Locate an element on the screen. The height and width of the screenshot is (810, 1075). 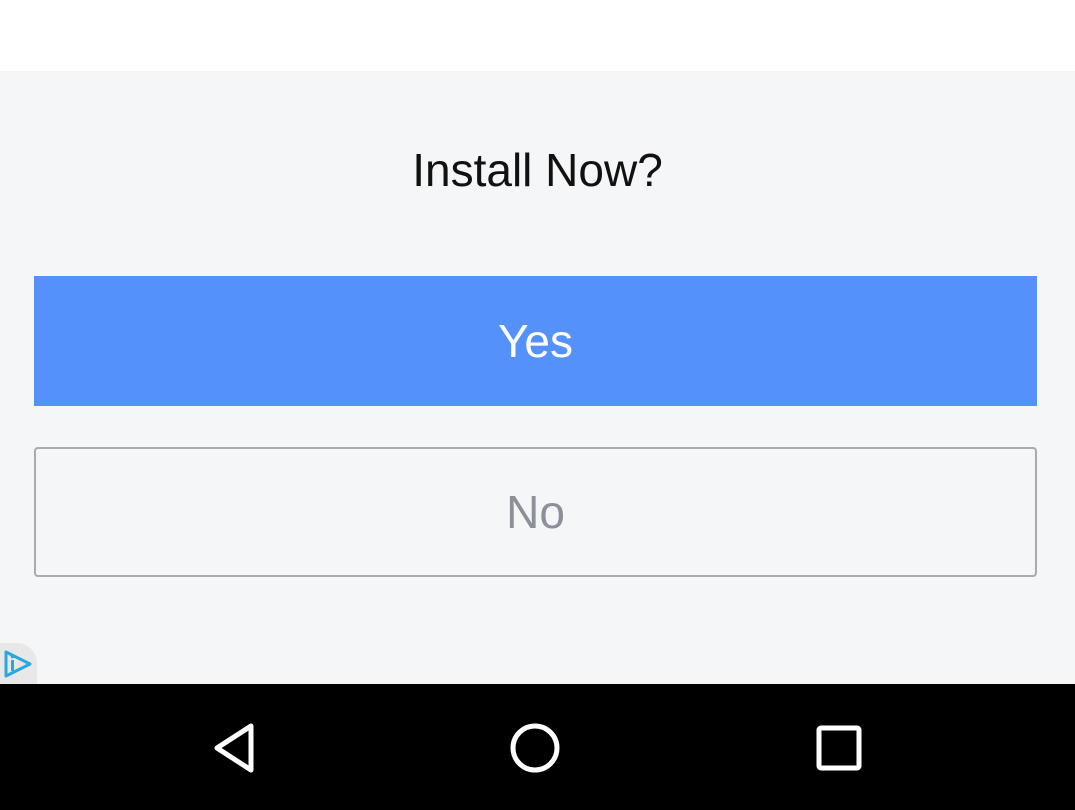
back-triangle-icon is located at coordinates (234, 748).